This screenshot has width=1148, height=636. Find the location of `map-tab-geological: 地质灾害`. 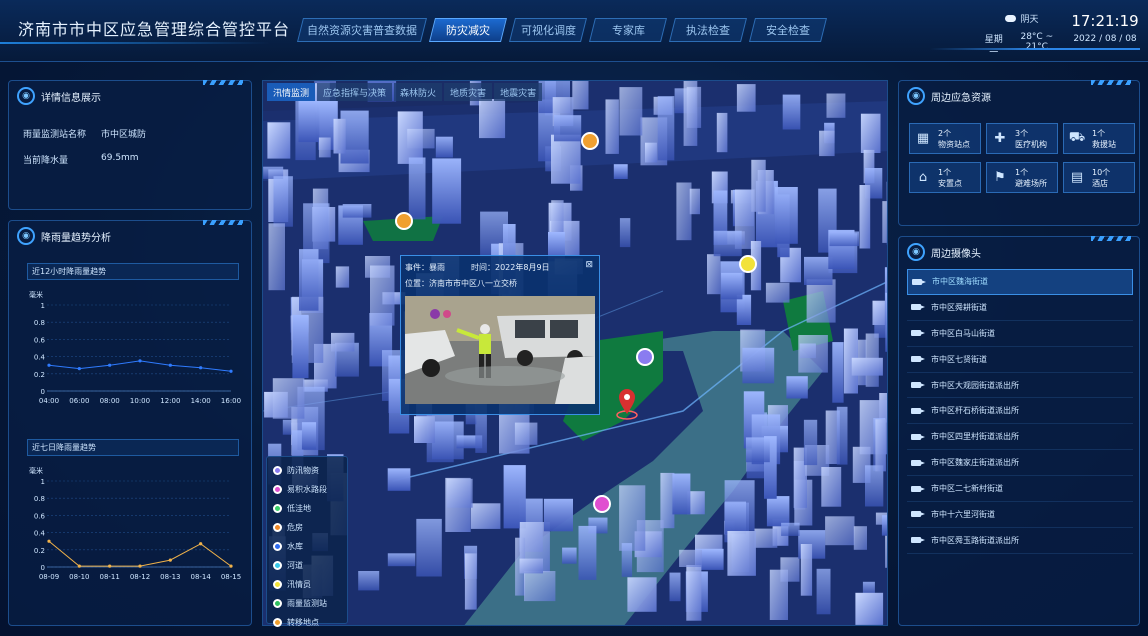

map-tab-geological: 地质灾害 is located at coordinates (468, 92).